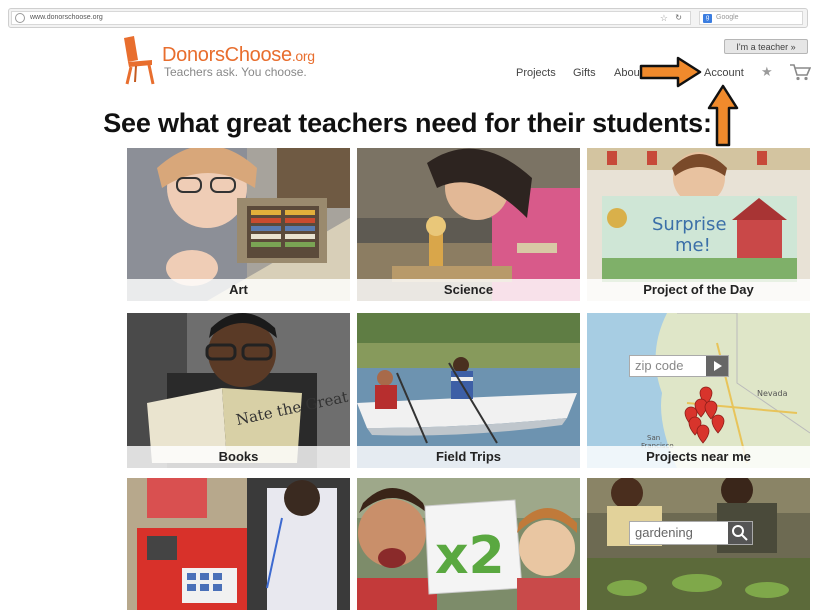 Image resolution: width=815 pixels, height=610 pixels. What do you see at coordinates (740, 533) in the screenshot?
I see `search-icon` at bounding box center [740, 533].